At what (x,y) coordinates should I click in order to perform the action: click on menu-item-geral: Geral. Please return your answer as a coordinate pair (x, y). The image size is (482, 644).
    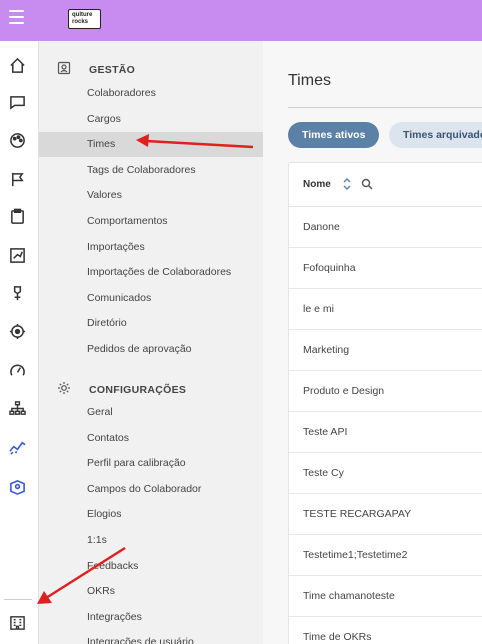
    Looking at the image, I should click on (151, 412).